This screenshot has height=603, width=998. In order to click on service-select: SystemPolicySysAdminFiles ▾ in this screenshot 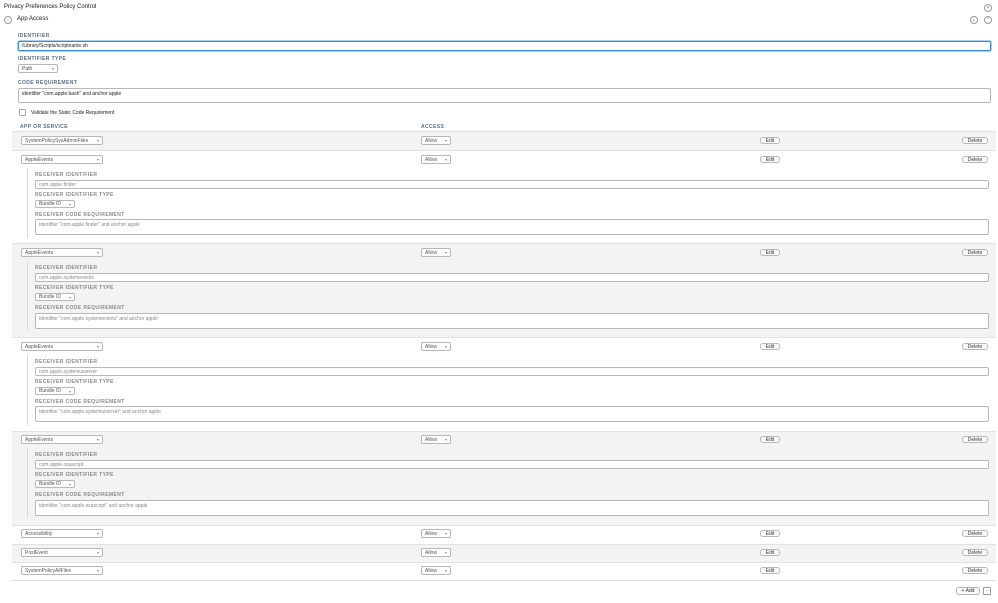, I will do `click(62, 140)`.